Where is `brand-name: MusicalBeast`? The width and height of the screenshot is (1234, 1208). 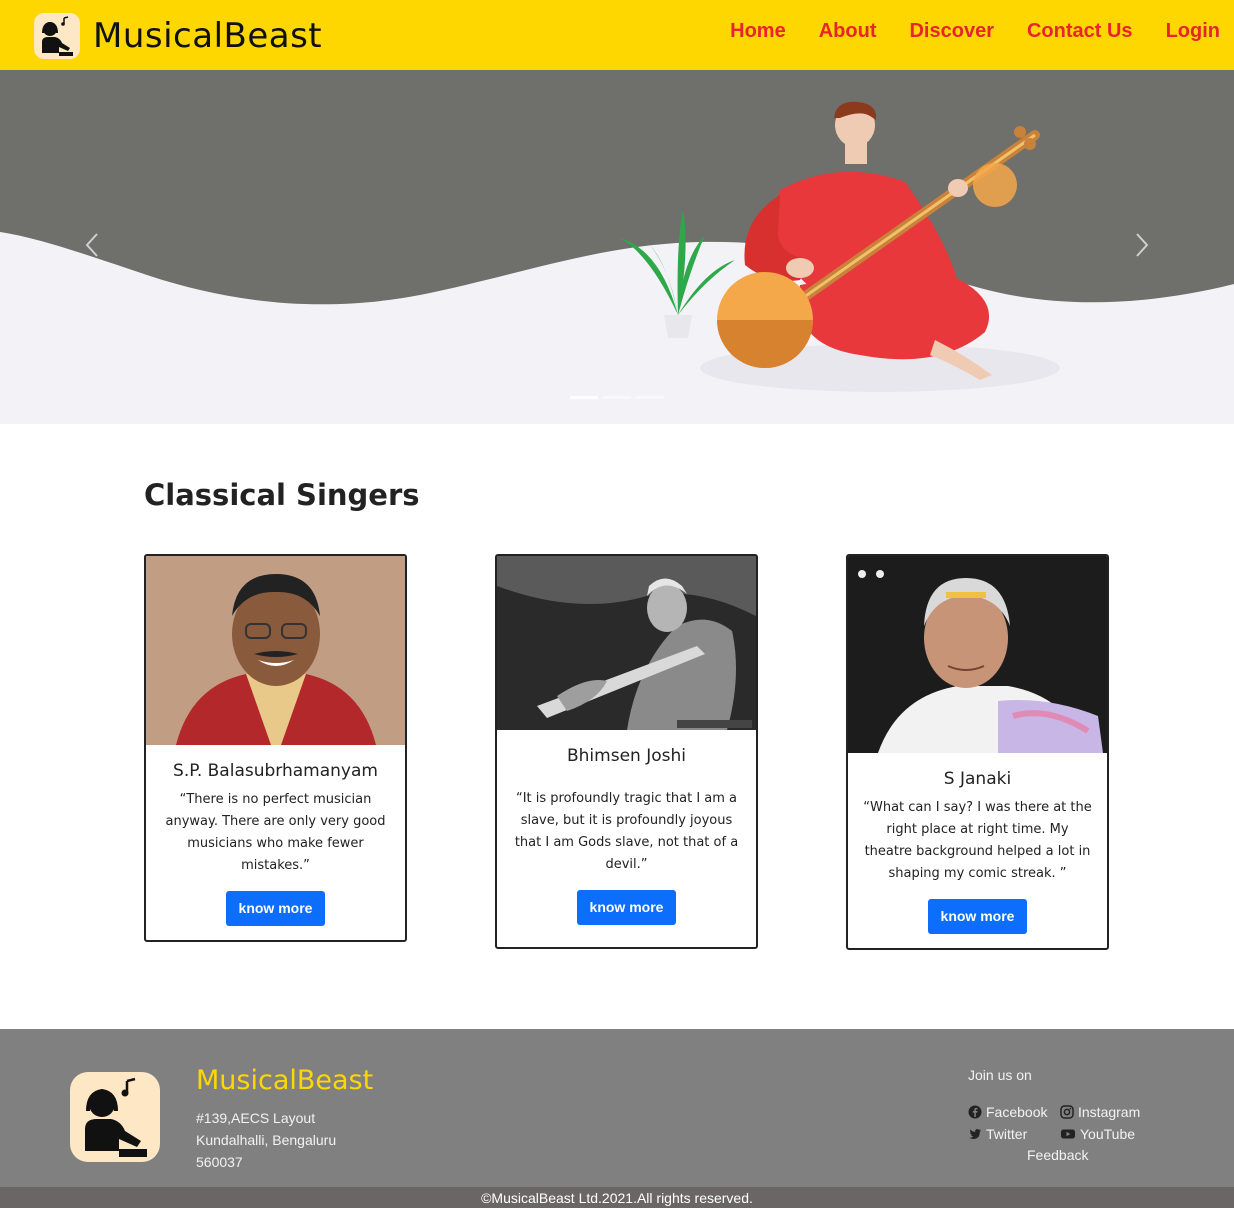
brand-name: MusicalBeast is located at coordinates (208, 36).